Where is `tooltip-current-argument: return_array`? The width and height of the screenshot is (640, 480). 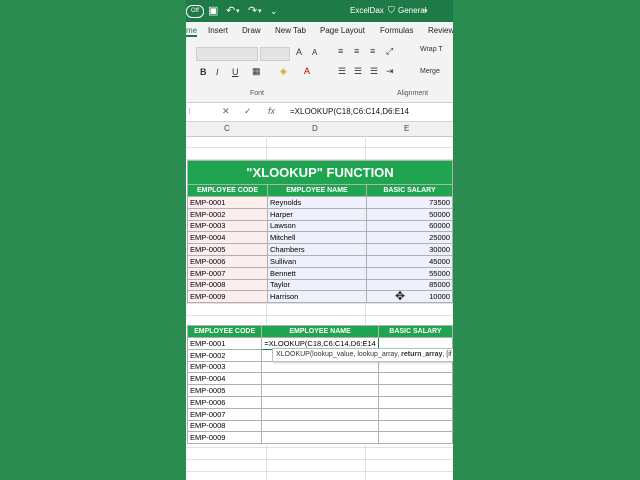 tooltip-current-argument: return_array is located at coordinates (421, 354).